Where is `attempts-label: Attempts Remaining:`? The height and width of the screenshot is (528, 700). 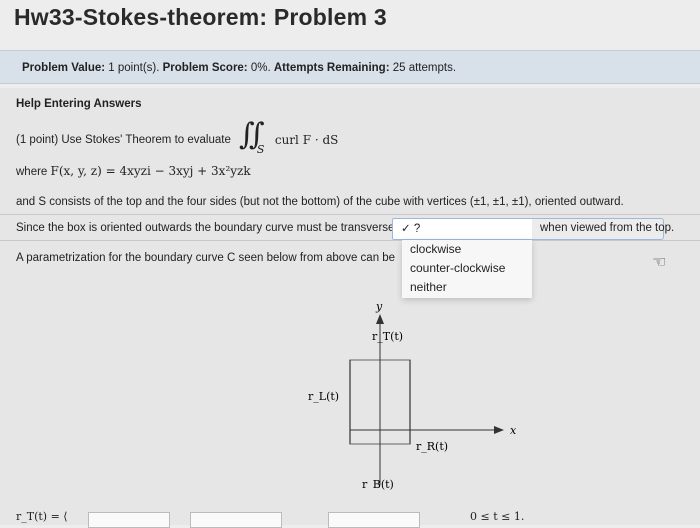
attempts-label: Attempts Remaining: is located at coordinates (331, 68).